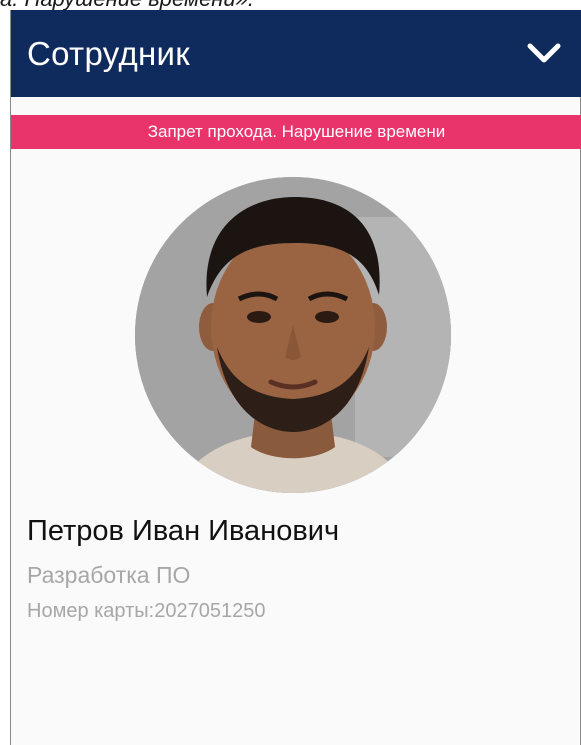 This screenshot has width=581, height=745. What do you see at coordinates (290, 5) in the screenshot?
I see `document-caption: а. Нарушение времени».` at bounding box center [290, 5].